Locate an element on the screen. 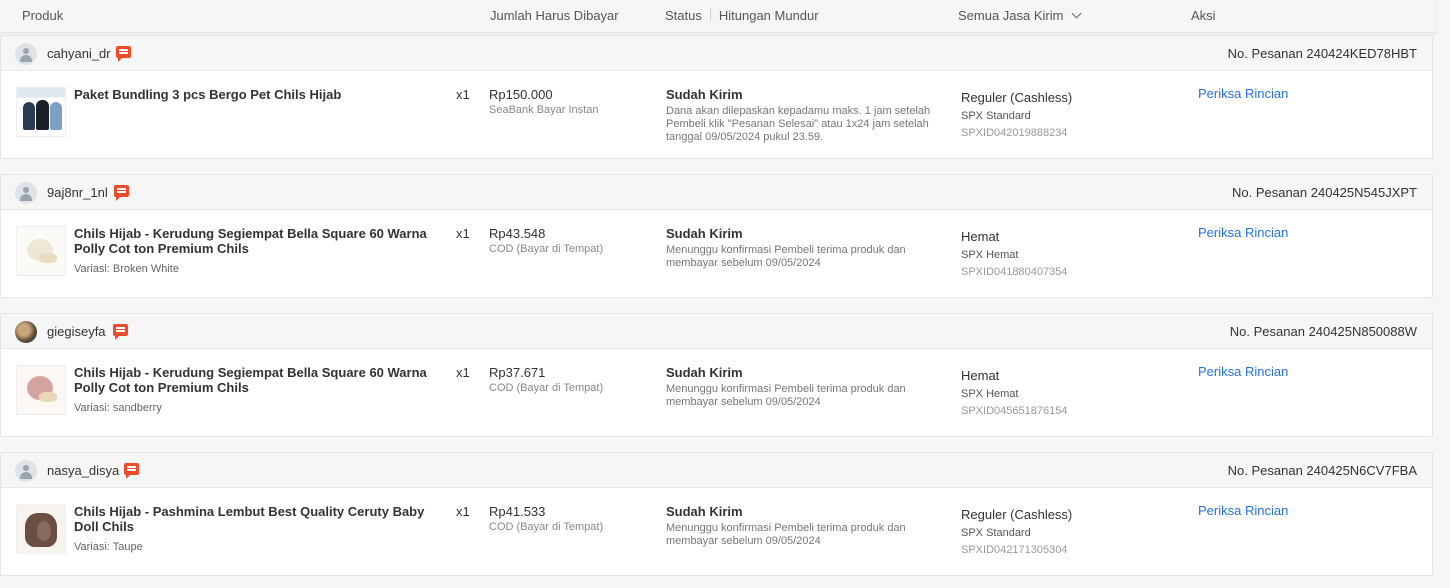 The image size is (1450, 588). header-jumlah: Jumlah Harus Dibayar is located at coordinates (554, 15).